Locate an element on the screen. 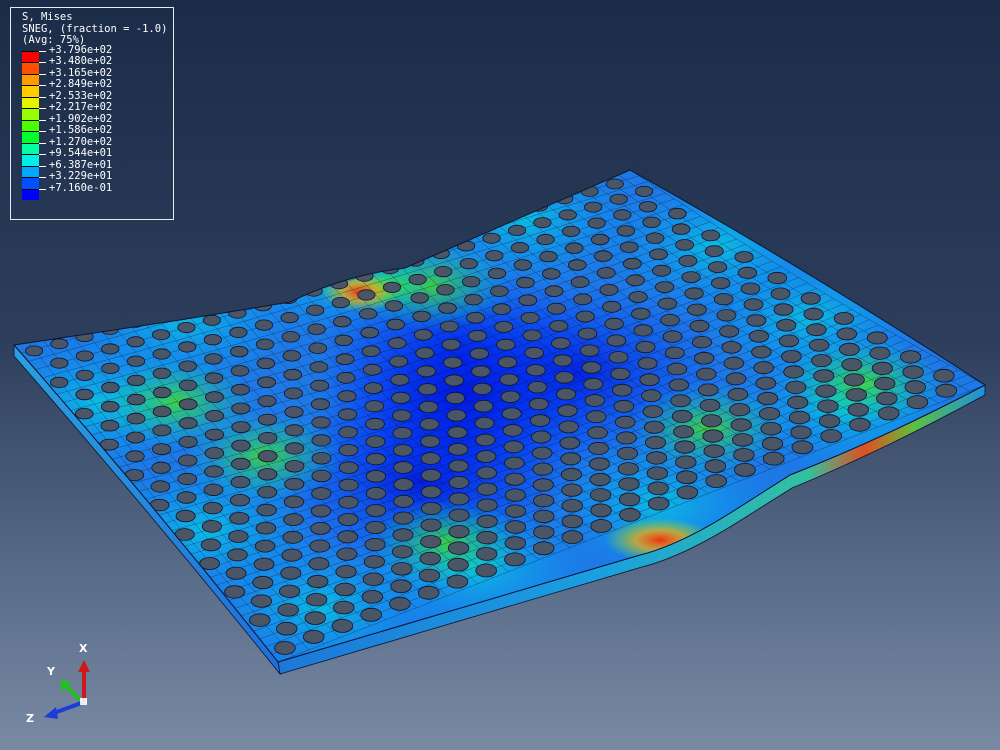 This screenshot has width=1000, height=750. y-axis-arrow is located at coordinates (73, 693).